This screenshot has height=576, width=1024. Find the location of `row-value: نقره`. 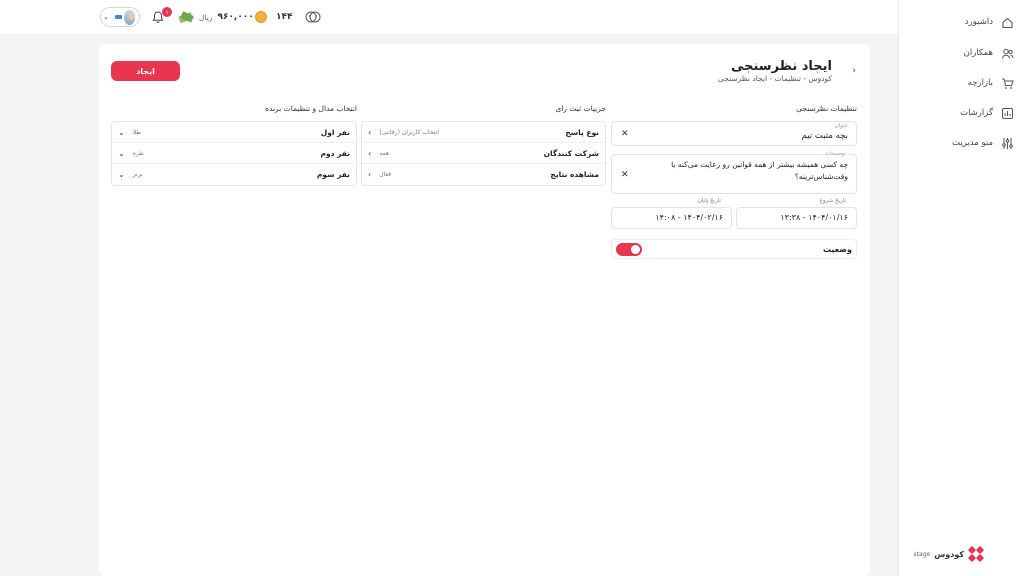

row-value: نقره is located at coordinates (138, 153).